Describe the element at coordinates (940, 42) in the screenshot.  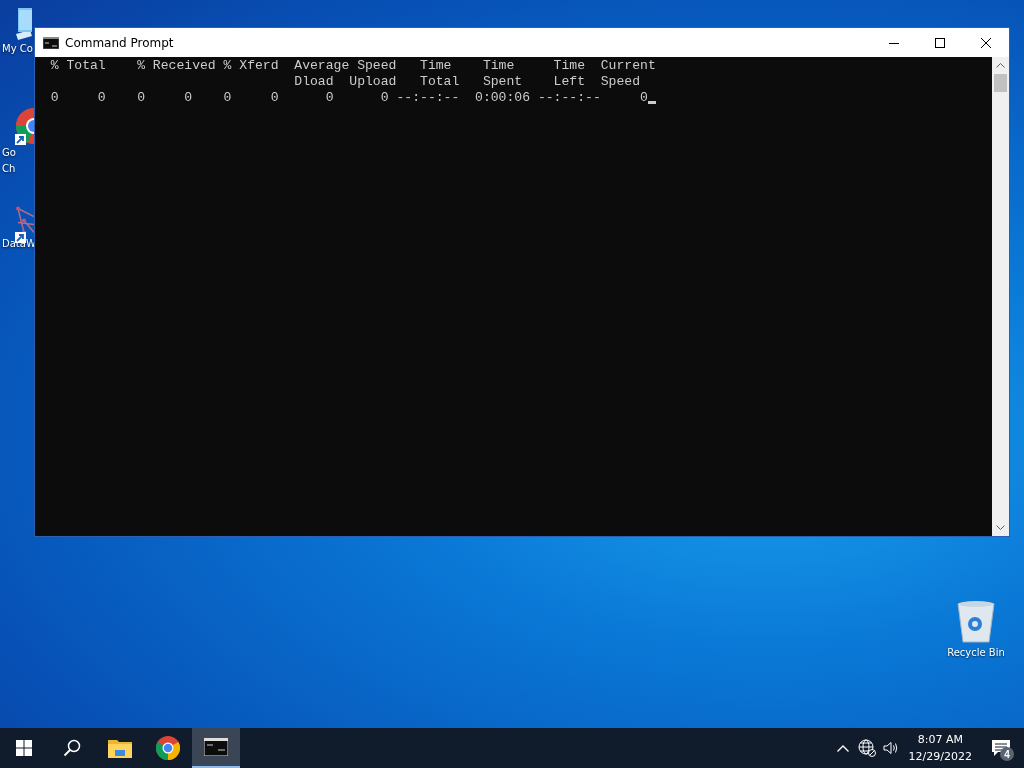
I see `maximize-icon` at that location.